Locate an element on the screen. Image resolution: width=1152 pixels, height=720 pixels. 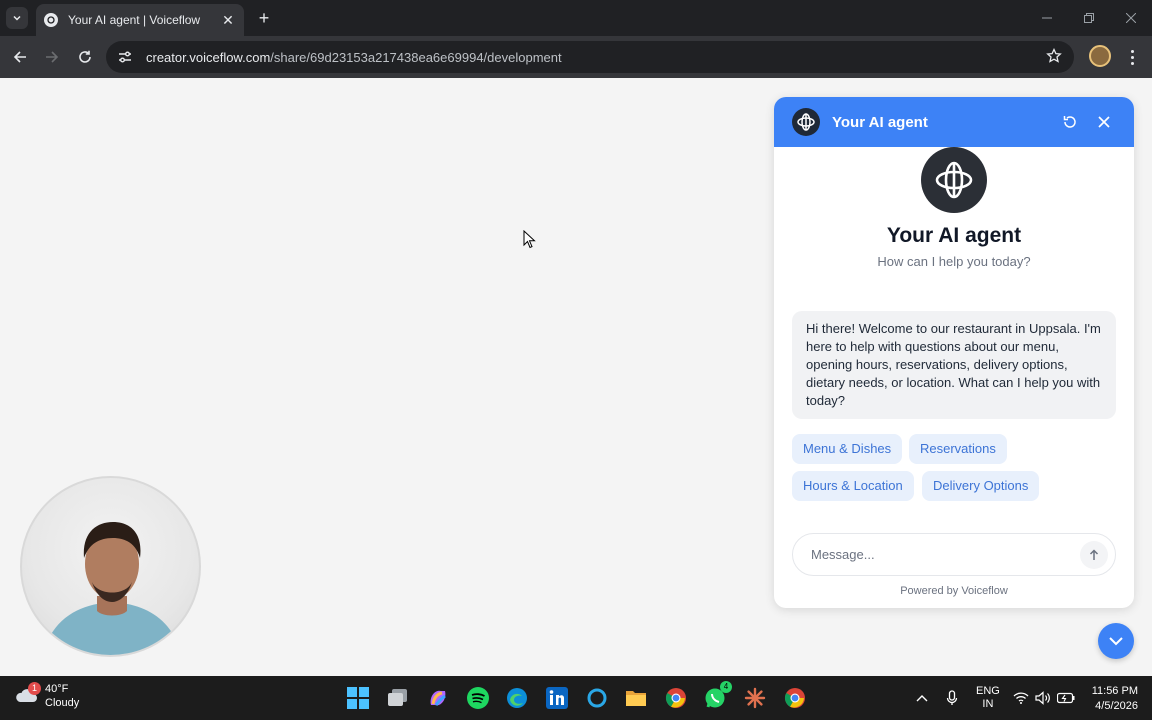
minimize-button is located at coordinates (1047, 18).